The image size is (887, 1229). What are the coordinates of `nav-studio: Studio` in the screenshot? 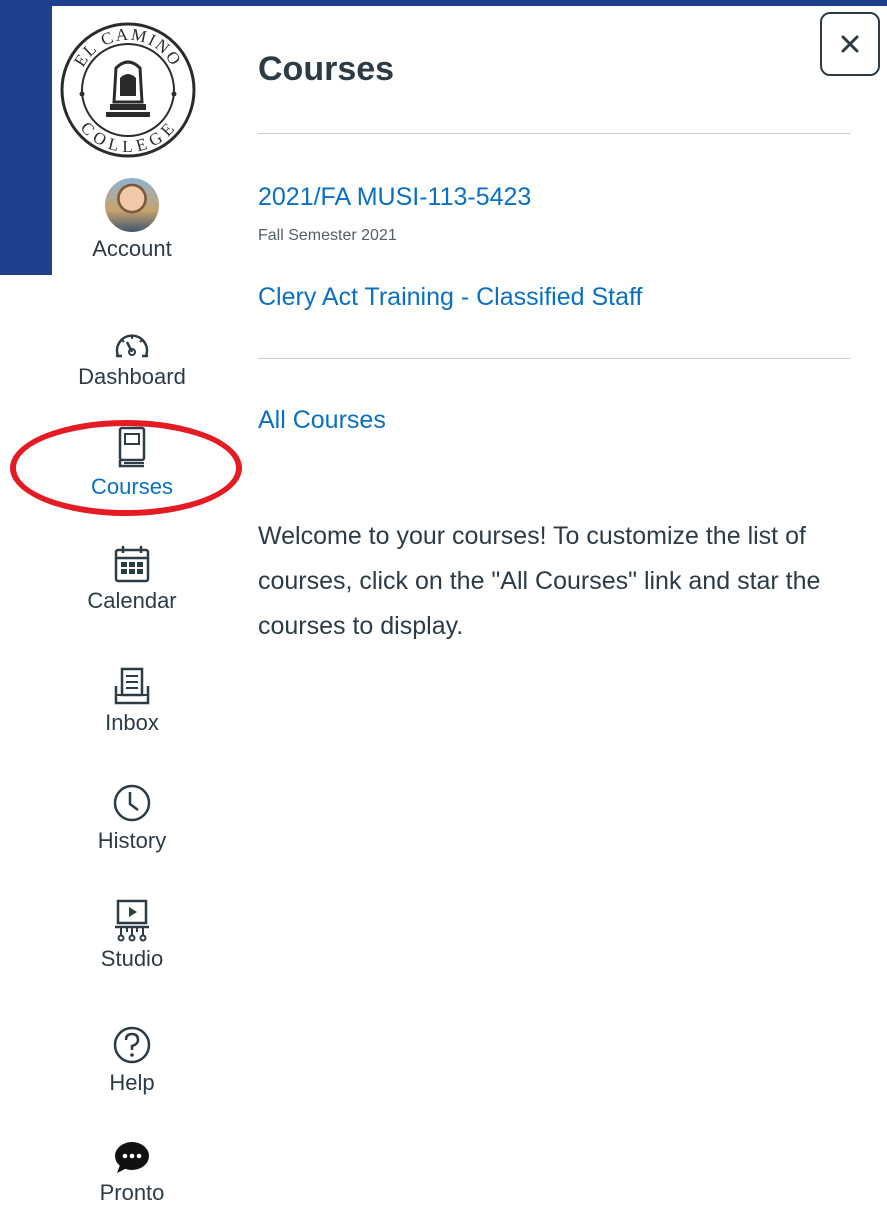 It's located at (132, 935).